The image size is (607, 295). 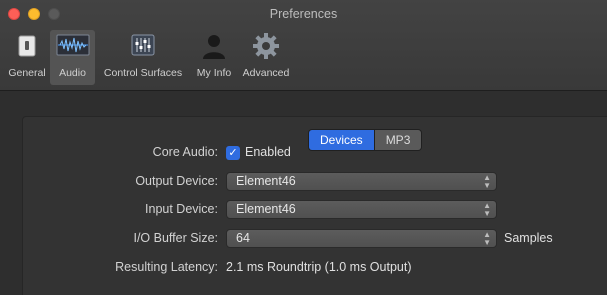 I want to click on toolbar-item-advanced: Advanced, so click(x=266, y=57).